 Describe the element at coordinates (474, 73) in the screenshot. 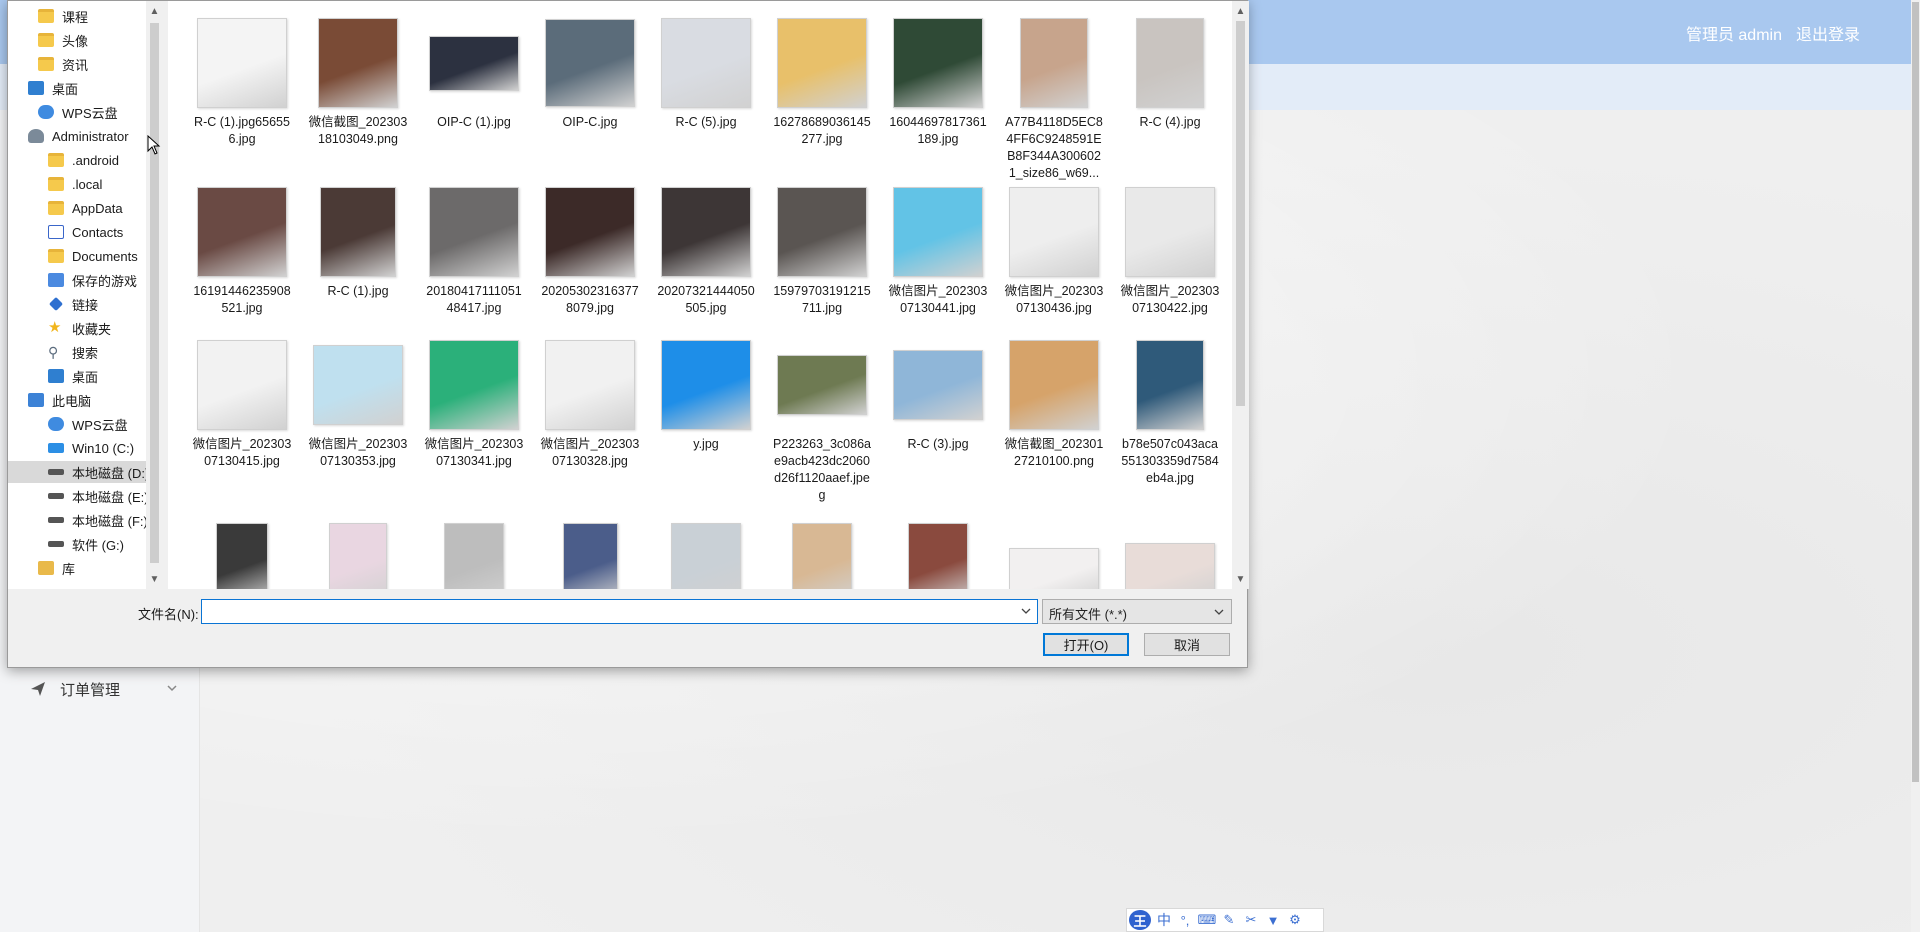

I see `file-item: OIP-C (1).jpg` at that location.